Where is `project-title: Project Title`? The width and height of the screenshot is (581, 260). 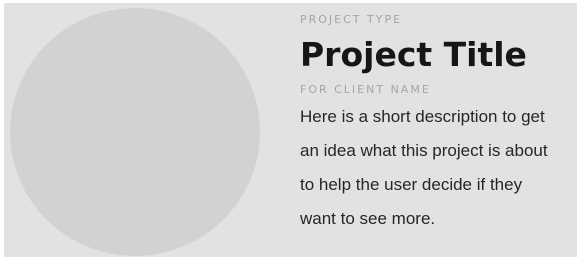
project-title: Project Title is located at coordinates (413, 54).